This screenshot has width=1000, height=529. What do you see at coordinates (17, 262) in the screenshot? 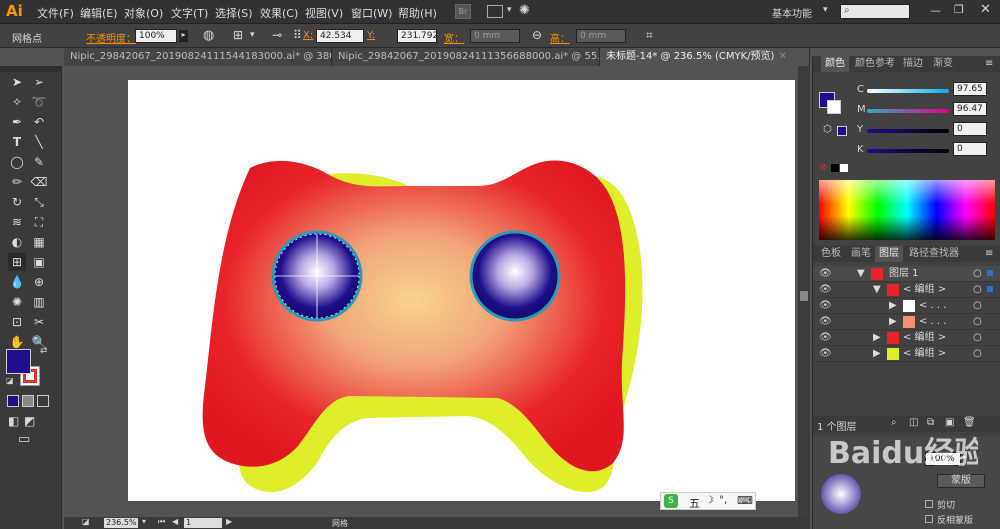
I see `mesh-tool-icon: ⊞` at bounding box center [17, 262].